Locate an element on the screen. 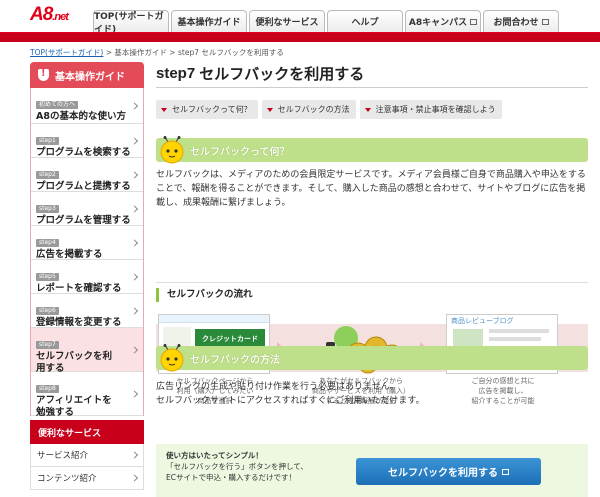  review-blog-label: 商品レビューブログ is located at coordinates (482, 321).